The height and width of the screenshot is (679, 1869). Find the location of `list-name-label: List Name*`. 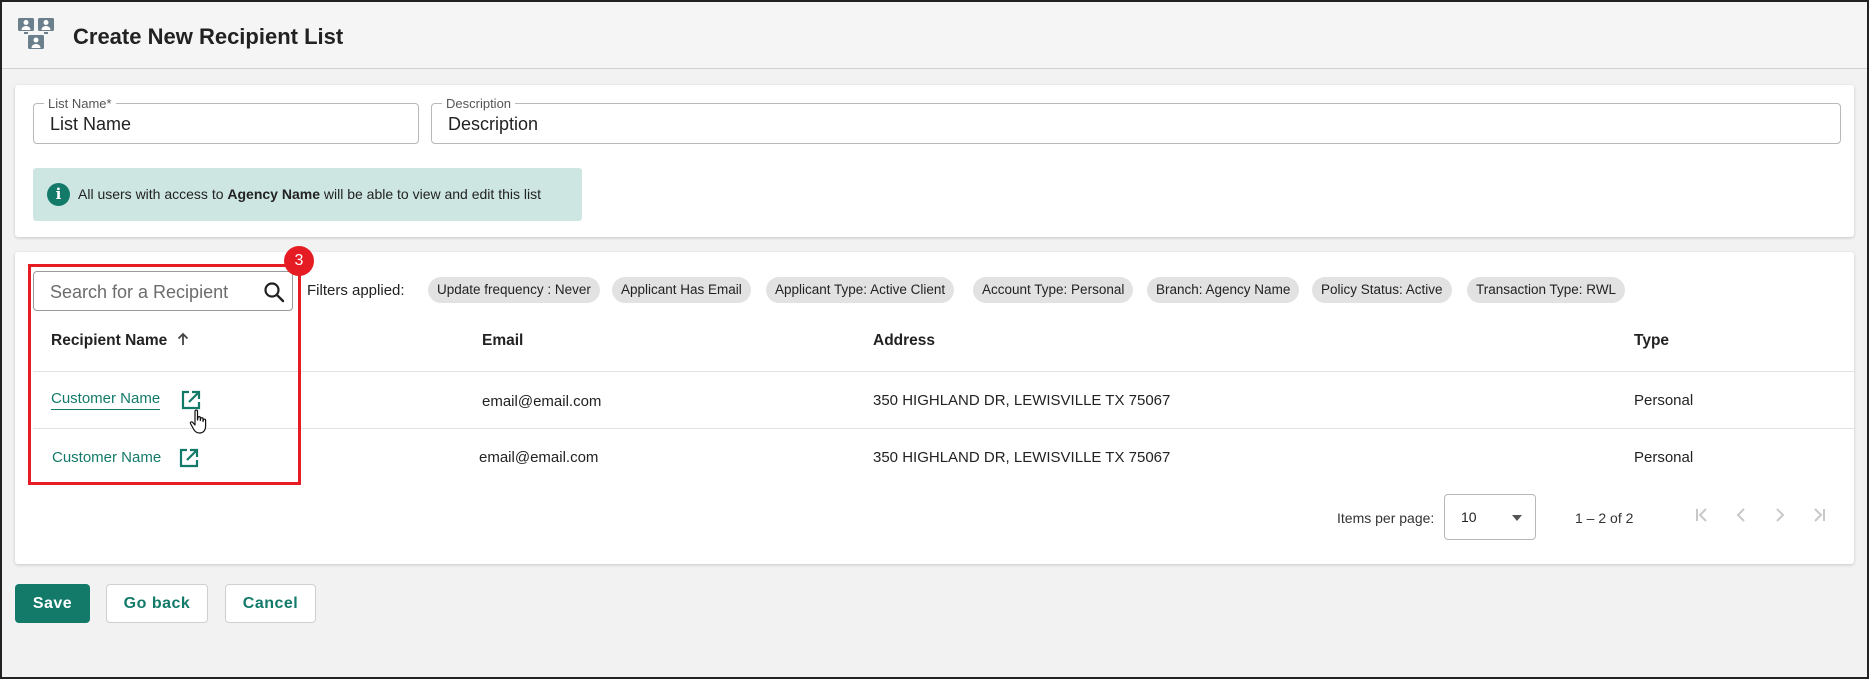

list-name-label: List Name* is located at coordinates (80, 103).